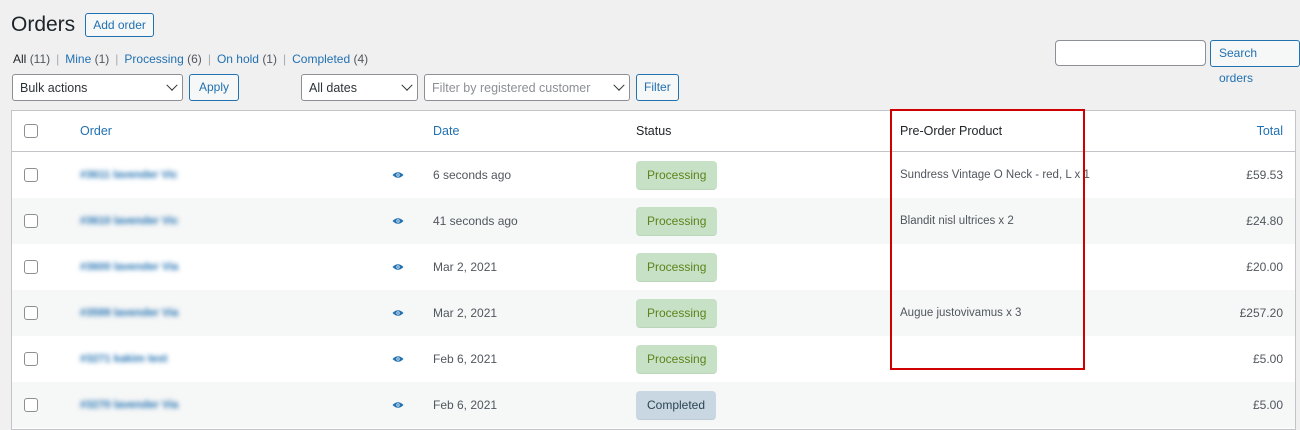 This screenshot has width=1300, height=430. I want to click on order-date: Mar 2, 2021, so click(465, 267).